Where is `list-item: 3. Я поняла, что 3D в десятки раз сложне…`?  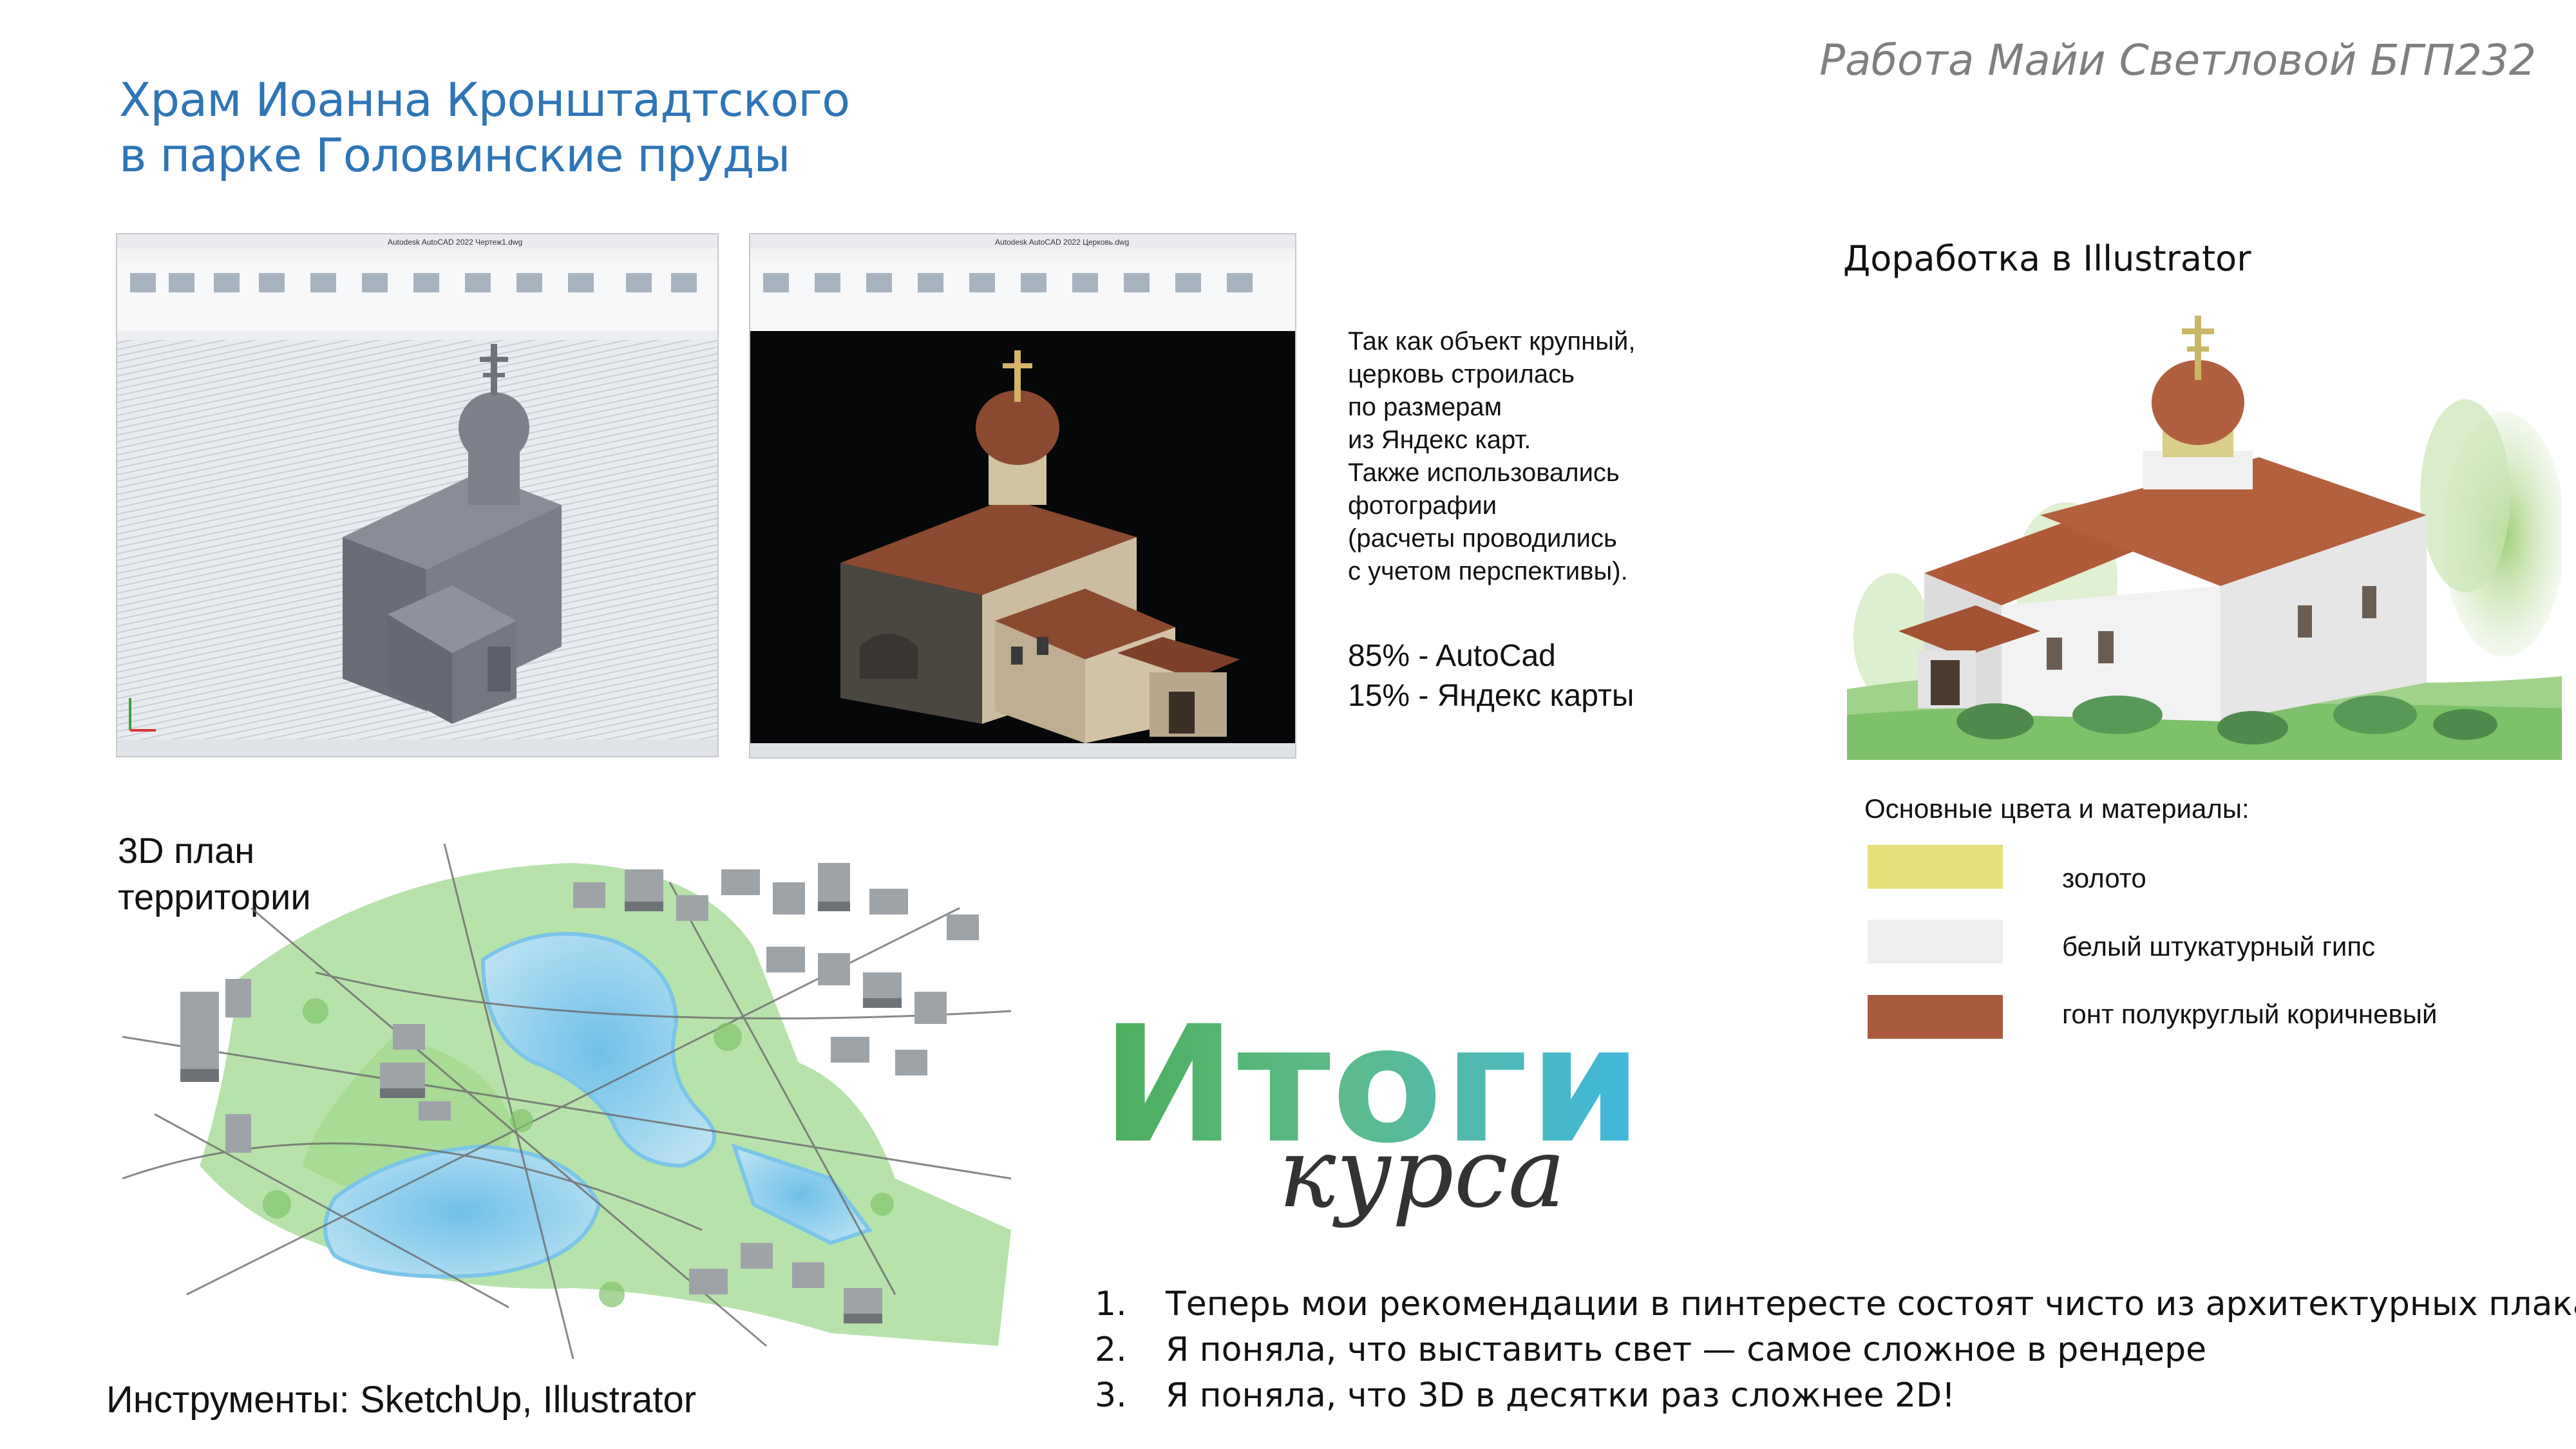
list-item: 3. Я поняла, что 3D в десятки раз сложне… is located at coordinates (1836, 1396).